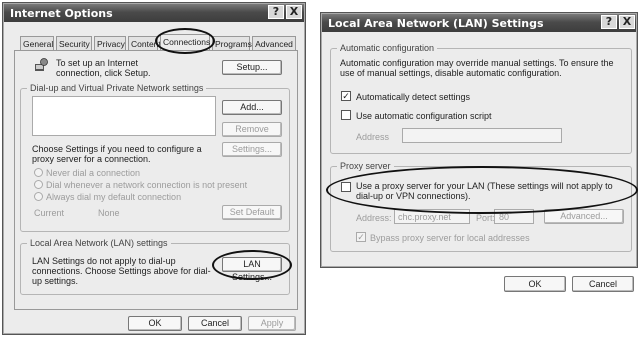 The image size is (641, 339). Describe the element at coordinates (504, 217) in the screenshot. I see `port-value: 80` at that location.